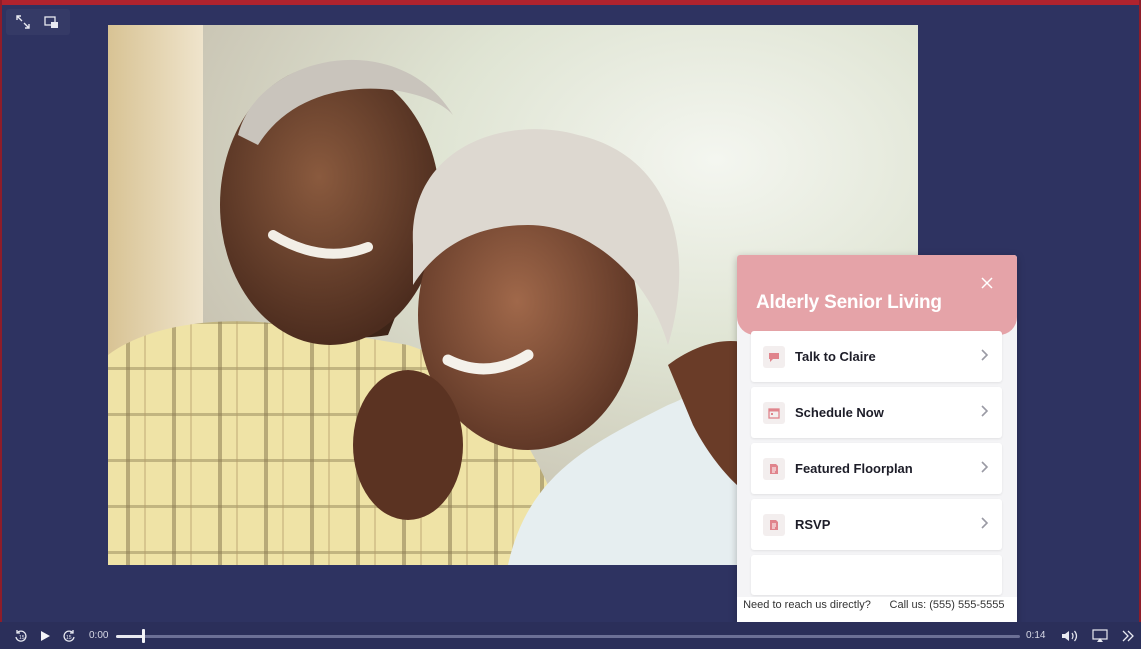 This screenshot has height=649, width=1141. What do you see at coordinates (1100, 636) in the screenshot?
I see `airplay-icon` at bounding box center [1100, 636].